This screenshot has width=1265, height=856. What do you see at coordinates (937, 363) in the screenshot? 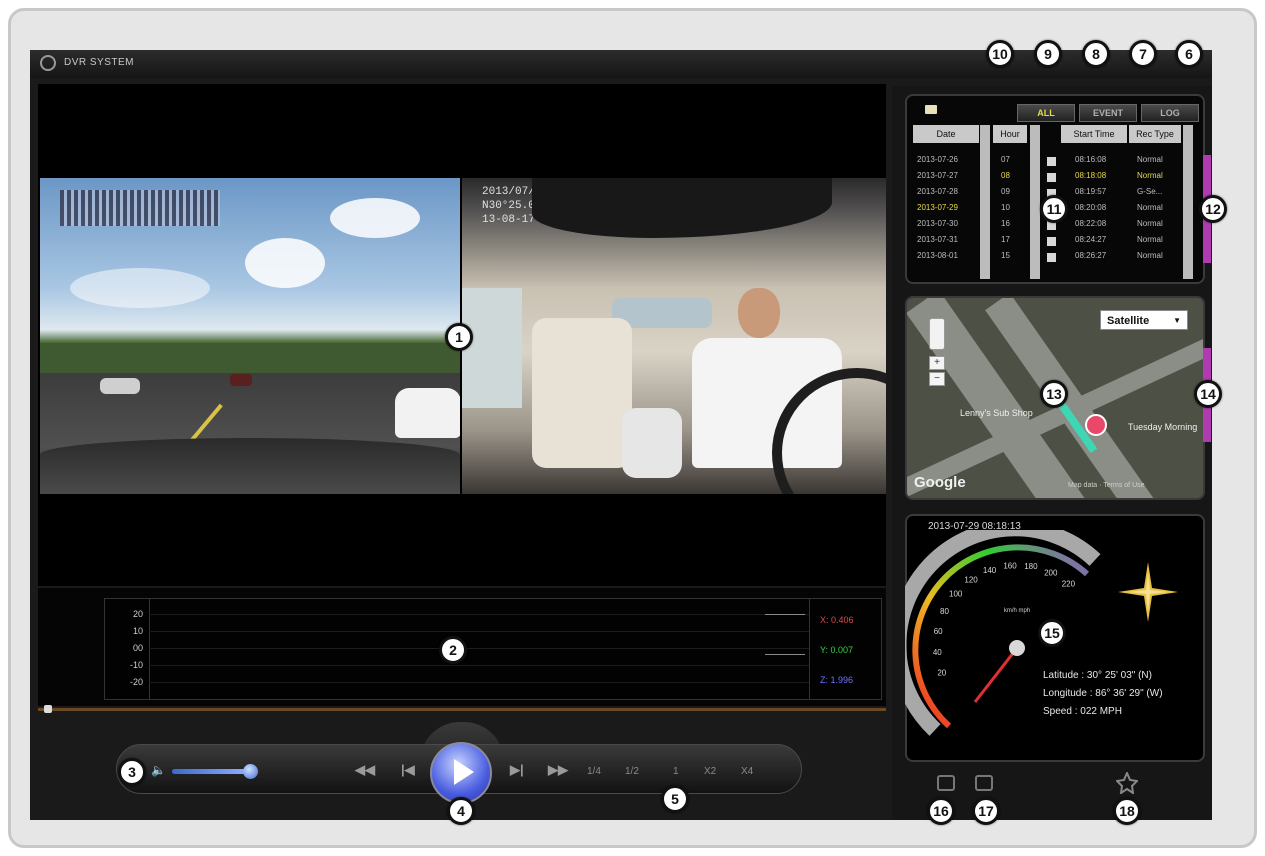
I see `zoom-in-button: +` at bounding box center [937, 363].